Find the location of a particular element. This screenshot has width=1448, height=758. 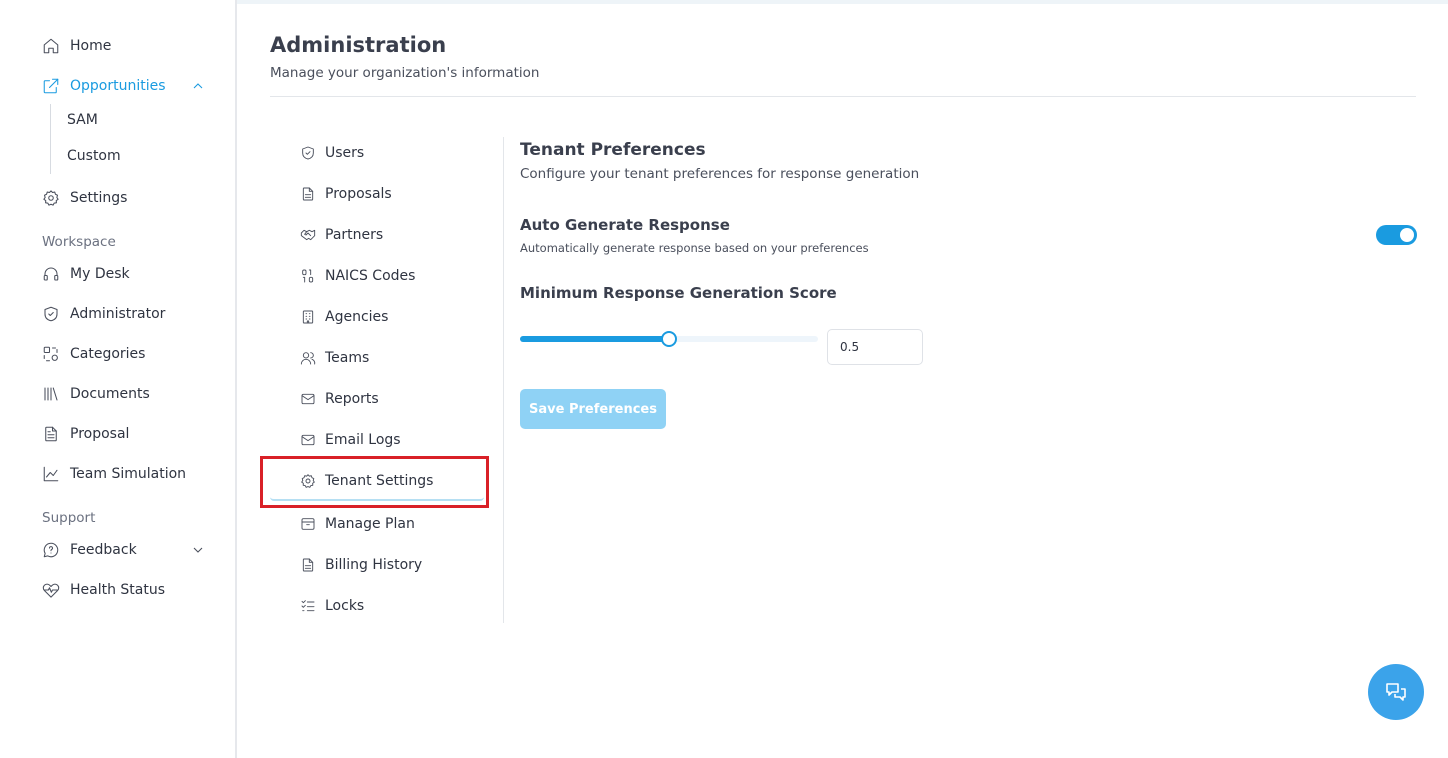

admin-nav-partners: Partners is located at coordinates (341, 235).